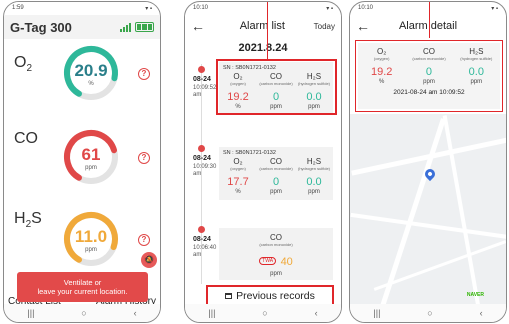  Describe the element at coordinates (26, 138) in the screenshot. I see `co-label: CO` at that location.